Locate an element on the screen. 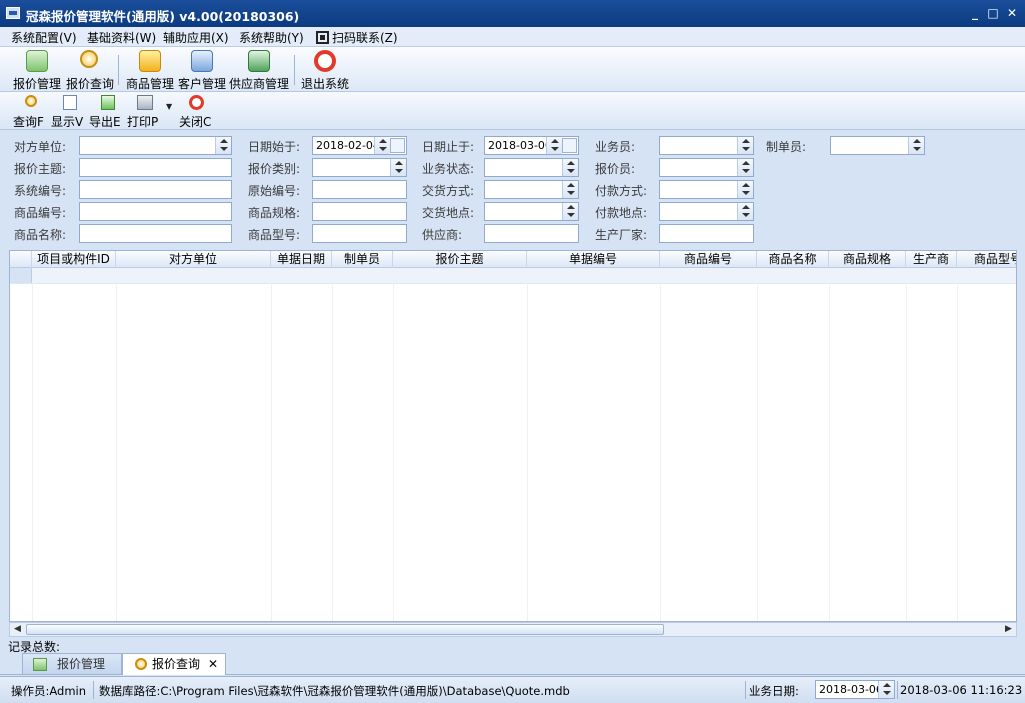 Image resolution: width=1025 pixels, height=703 pixels. close-window-button: ✕ is located at coordinates (1012, 13).